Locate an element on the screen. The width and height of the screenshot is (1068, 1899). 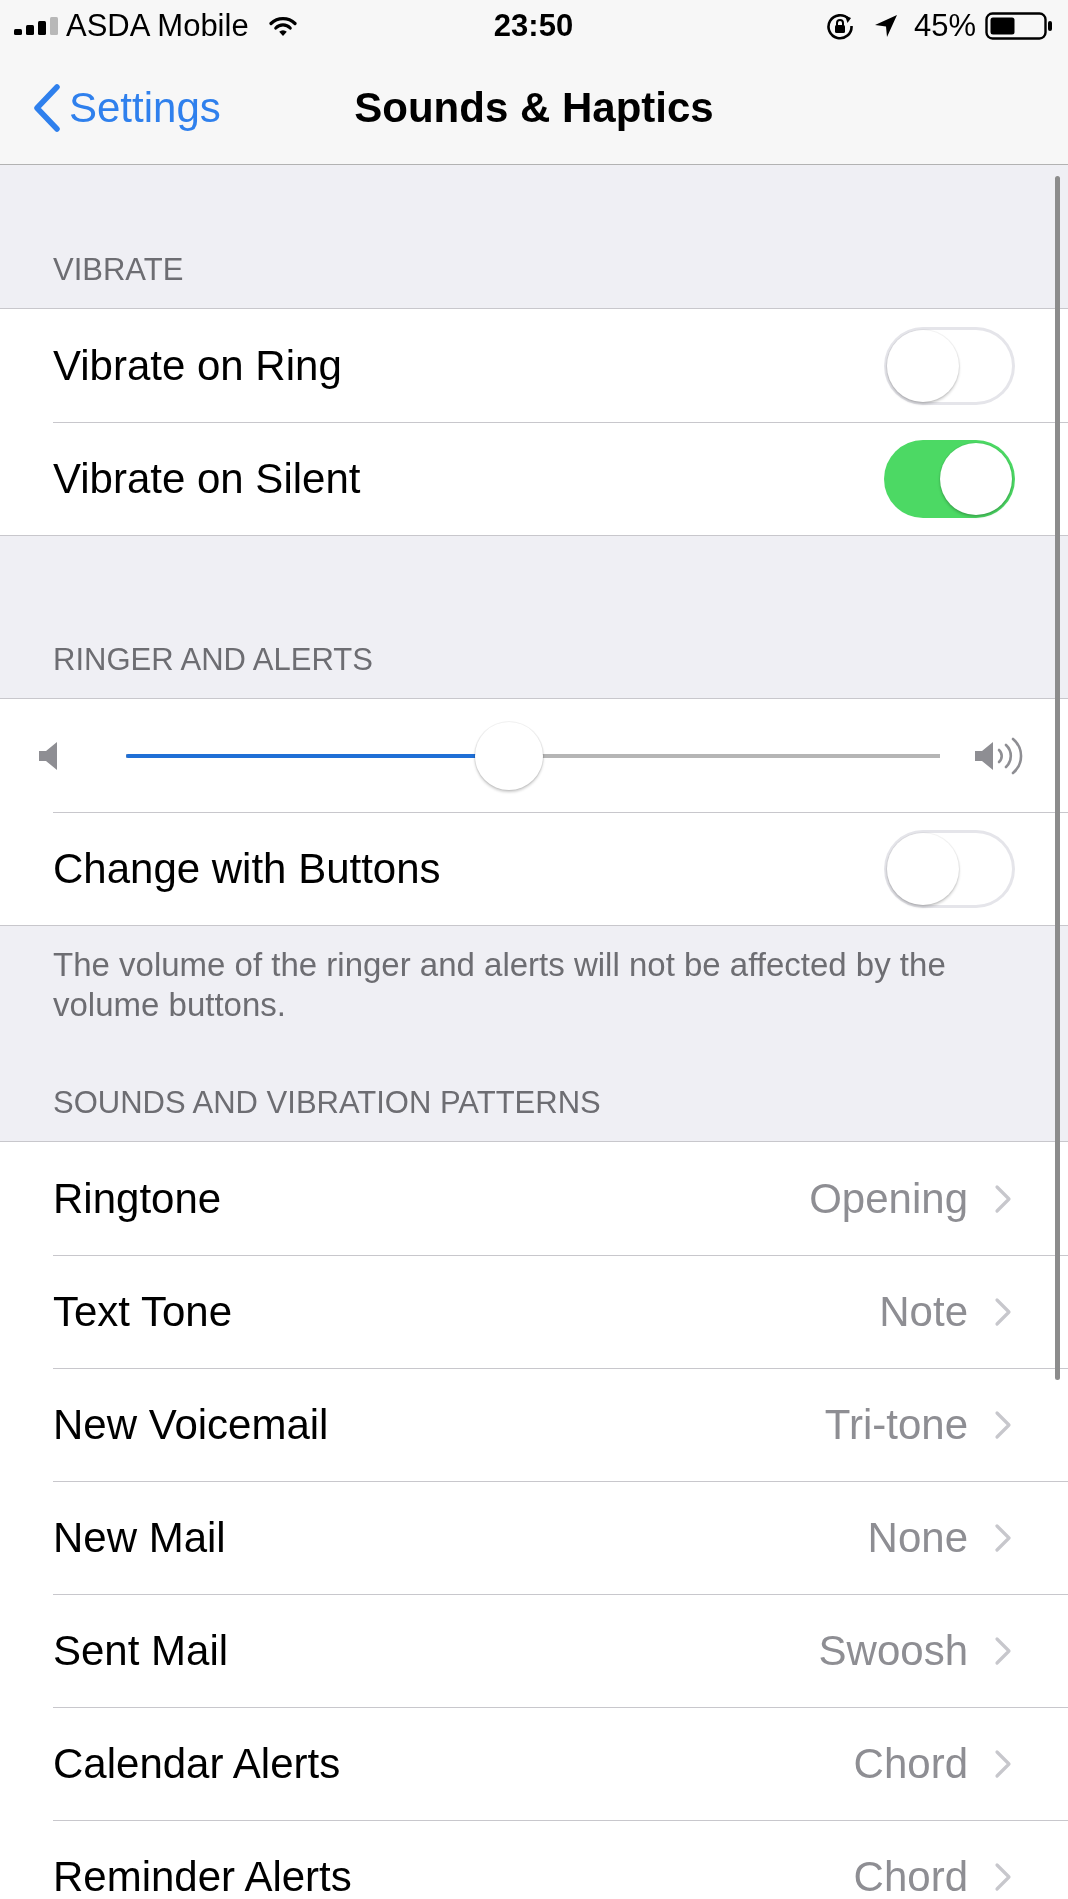
setting-value: Opening is located at coordinates (888, 1198).